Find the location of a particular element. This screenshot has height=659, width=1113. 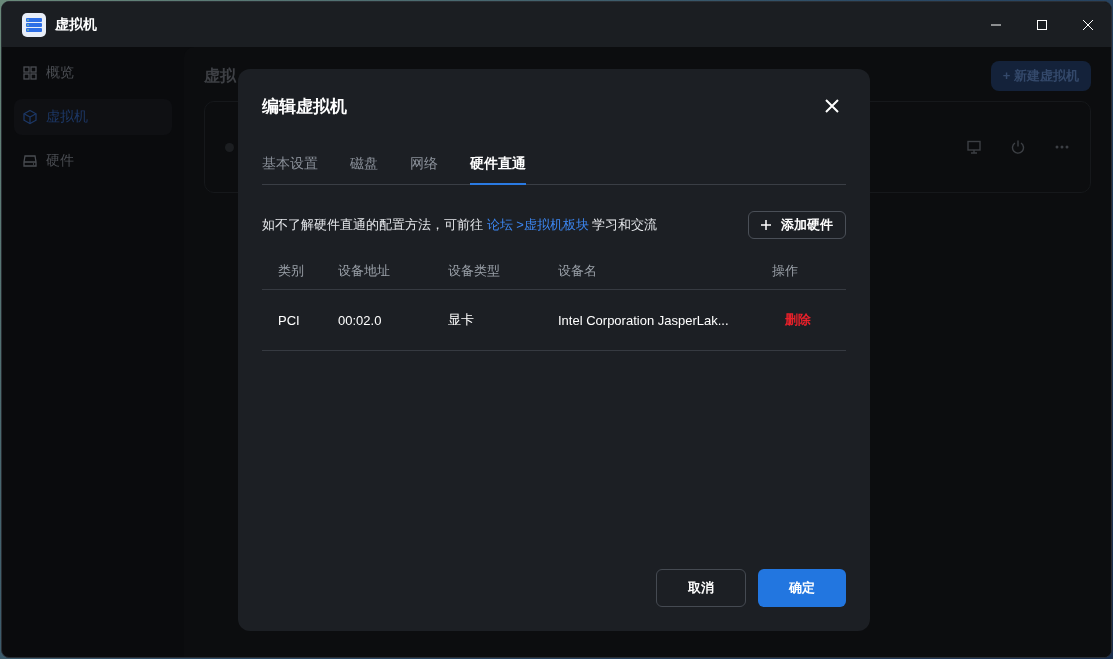

plus-icon is located at coordinates (766, 225).